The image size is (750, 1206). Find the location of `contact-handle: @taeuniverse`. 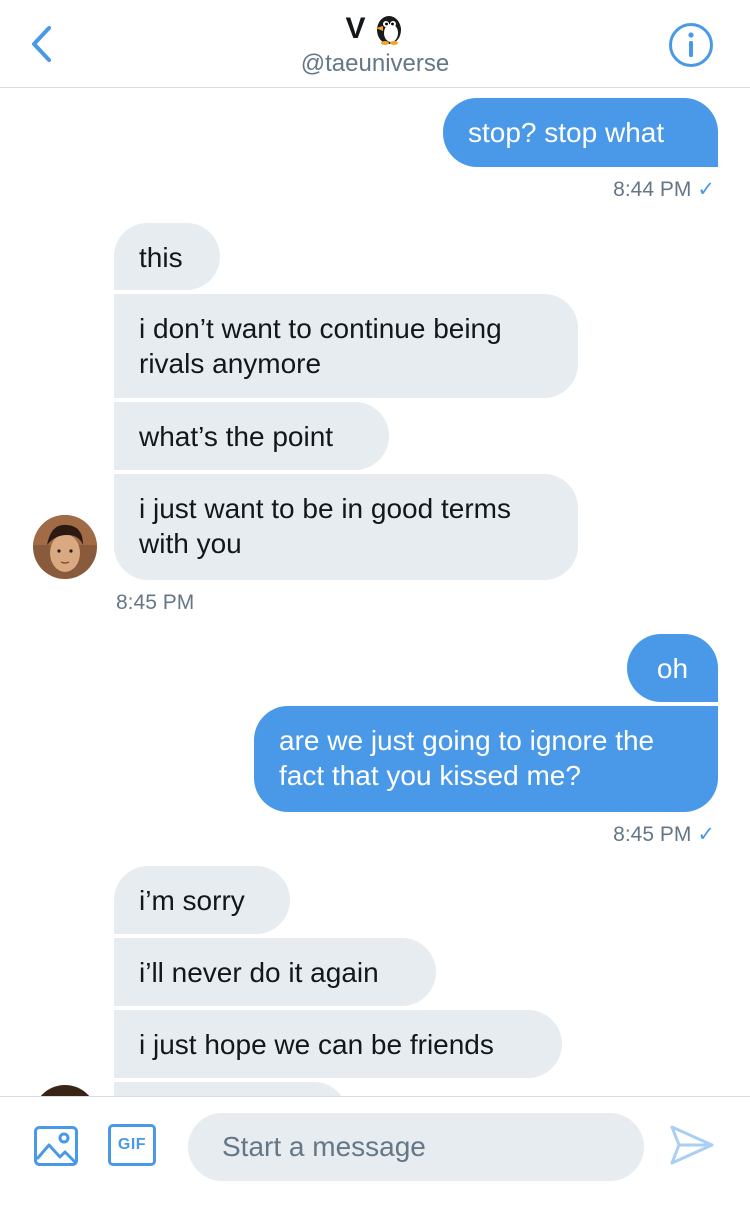

contact-handle: @taeuniverse is located at coordinates (375, 63).